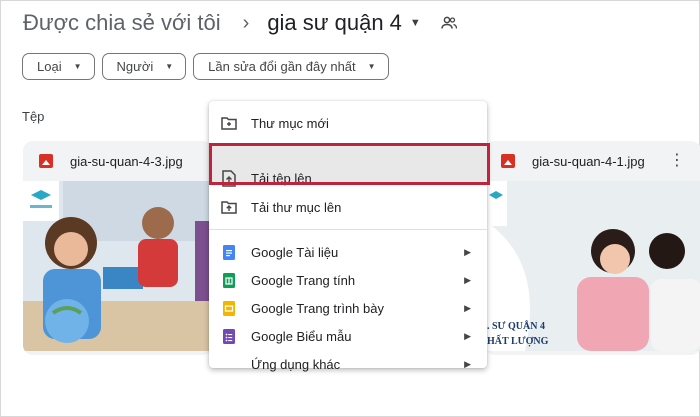 The image size is (700, 417). I want to click on annotation-highlight-box, so click(349, 164).